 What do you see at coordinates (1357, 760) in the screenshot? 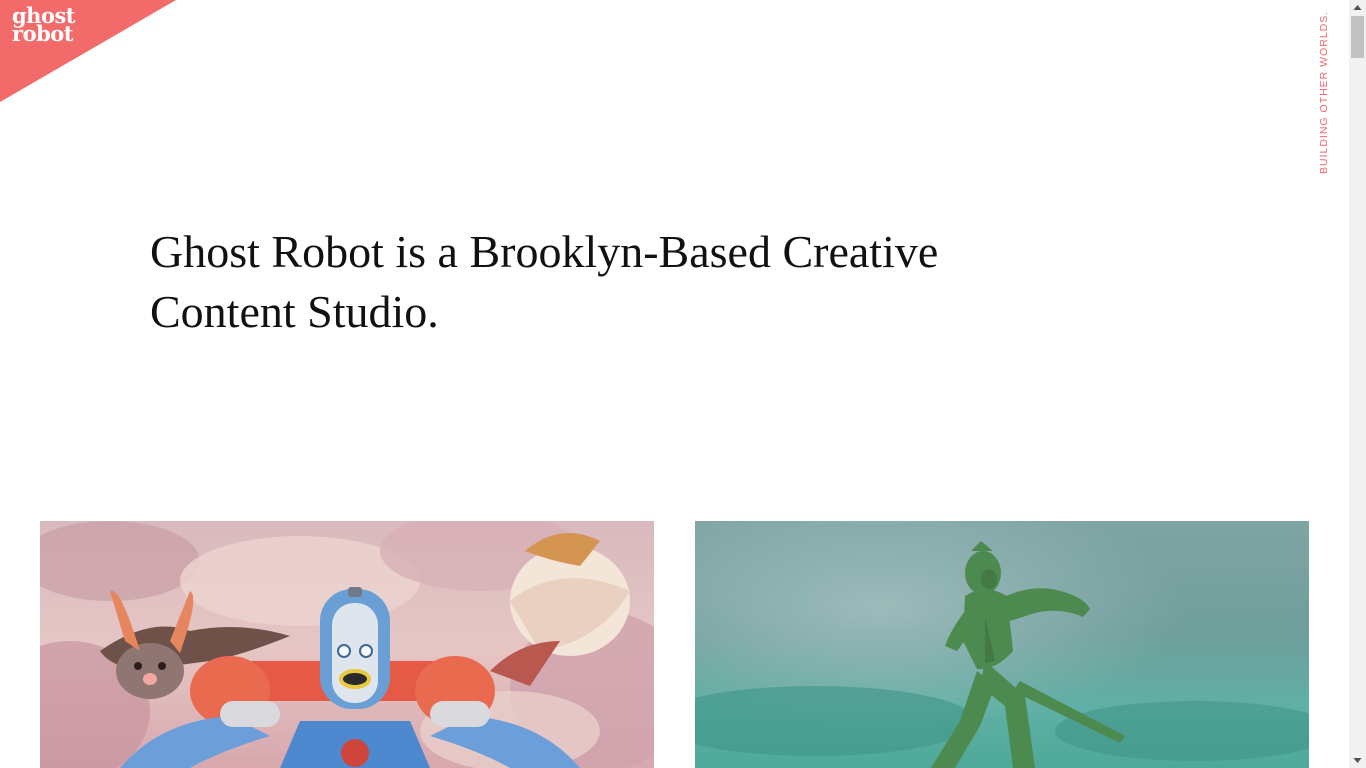
I see `scroll-down-arrow-icon` at bounding box center [1357, 760].